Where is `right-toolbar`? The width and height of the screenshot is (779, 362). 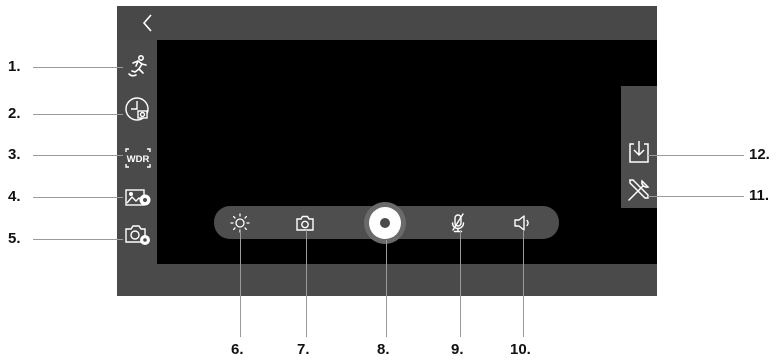
right-toolbar is located at coordinates (639, 147).